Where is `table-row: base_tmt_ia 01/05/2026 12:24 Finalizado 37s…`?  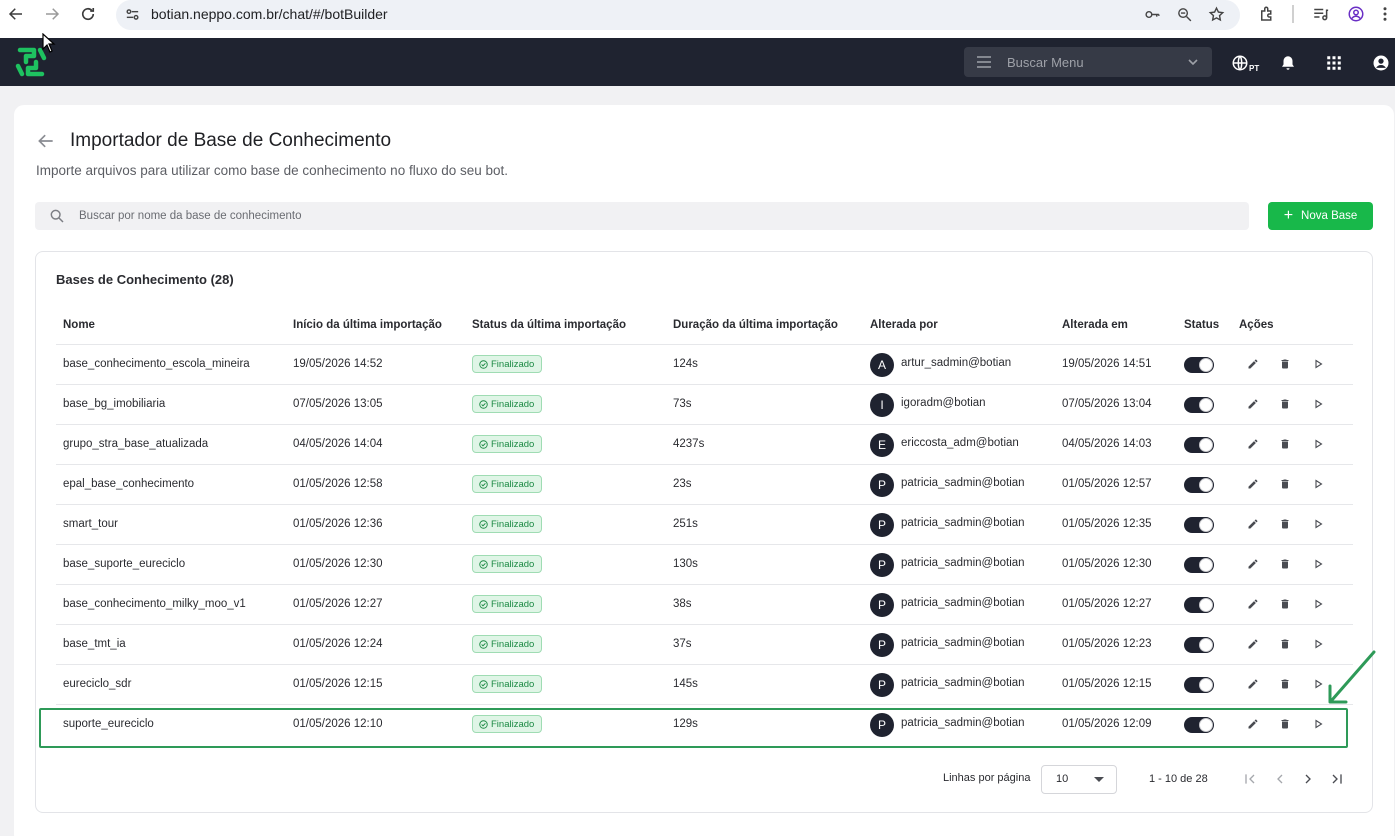
table-row: base_tmt_ia 01/05/2026 12:24 Finalizado 37s… is located at coordinates (704, 644).